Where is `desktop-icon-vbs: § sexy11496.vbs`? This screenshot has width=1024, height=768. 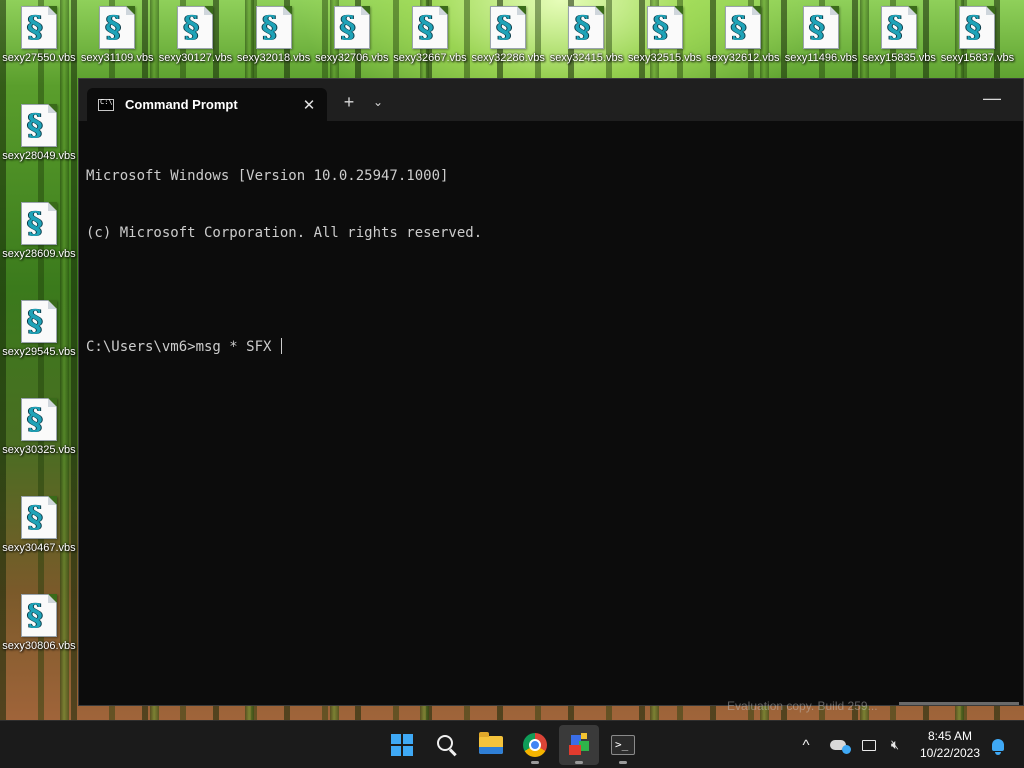 desktop-icon-vbs: § sexy11496.vbs is located at coordinates (821, 32).